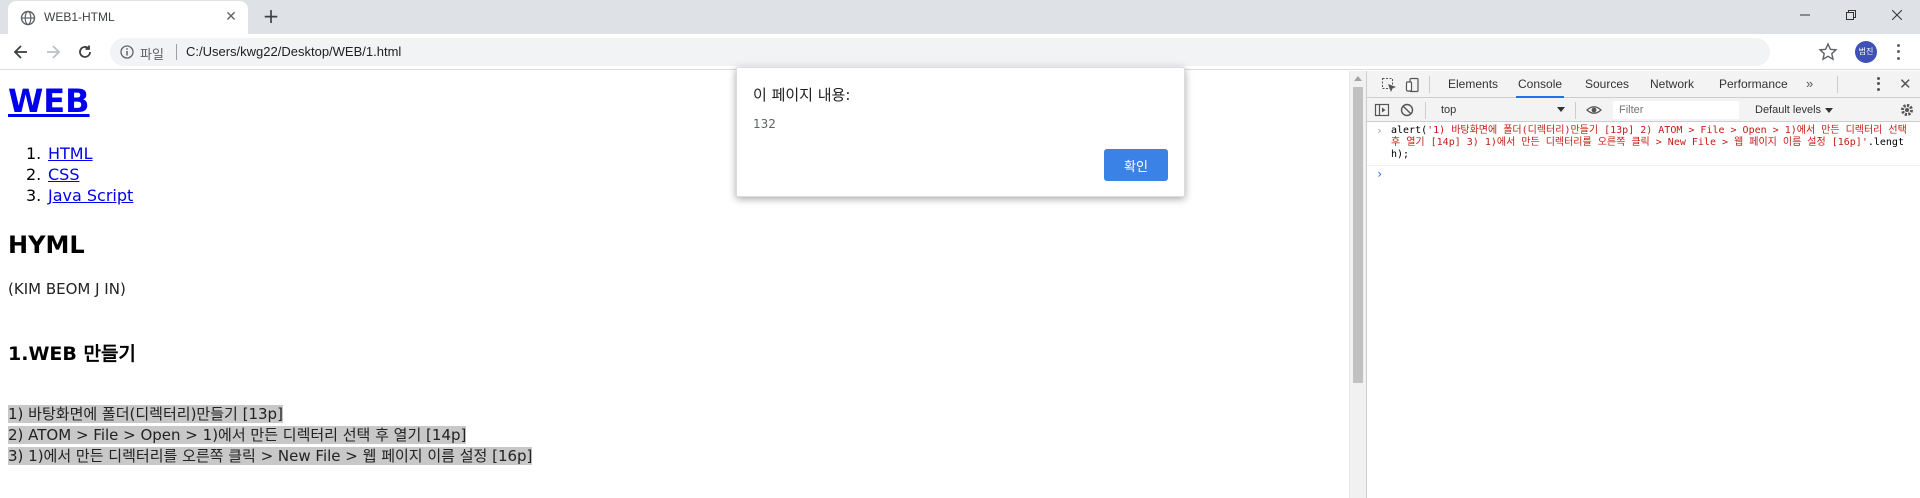  What do you see at coordinates (28, 18) in the screenshot?
I see `globe-icon` at bounding box center [28, 18].